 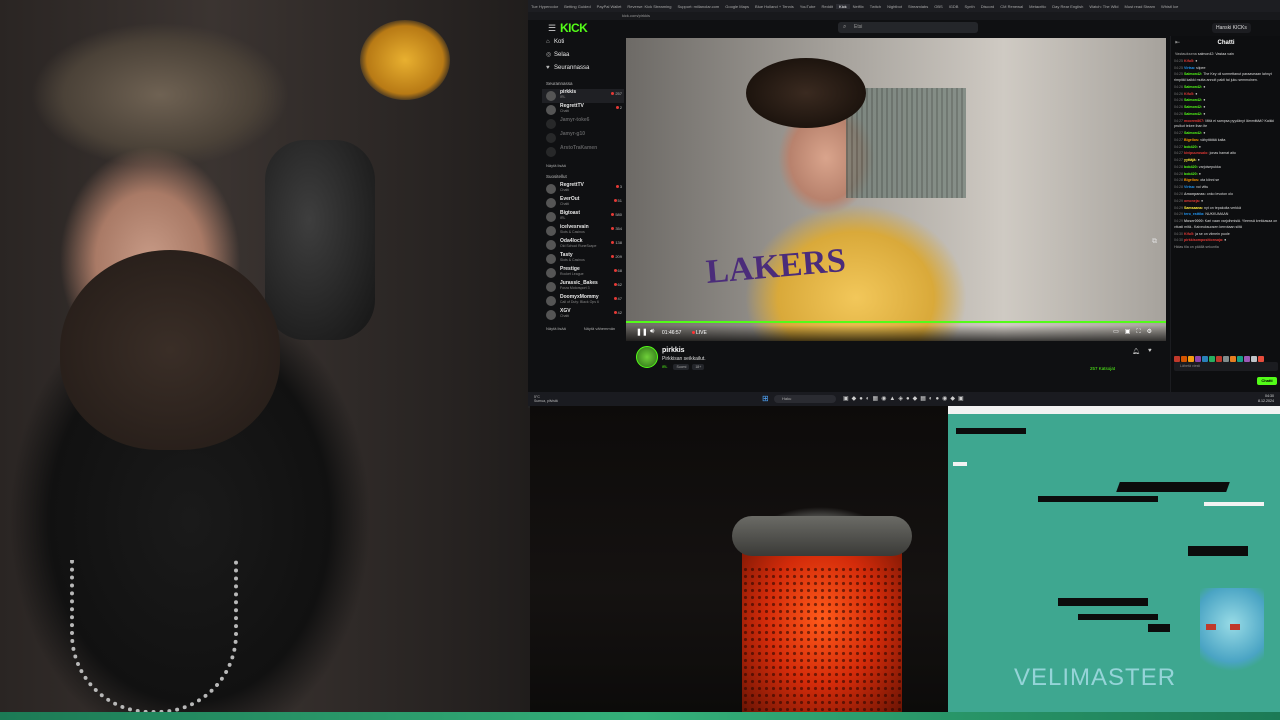 I want to click on menu-icon: ☰, so click(x=552, y=28).